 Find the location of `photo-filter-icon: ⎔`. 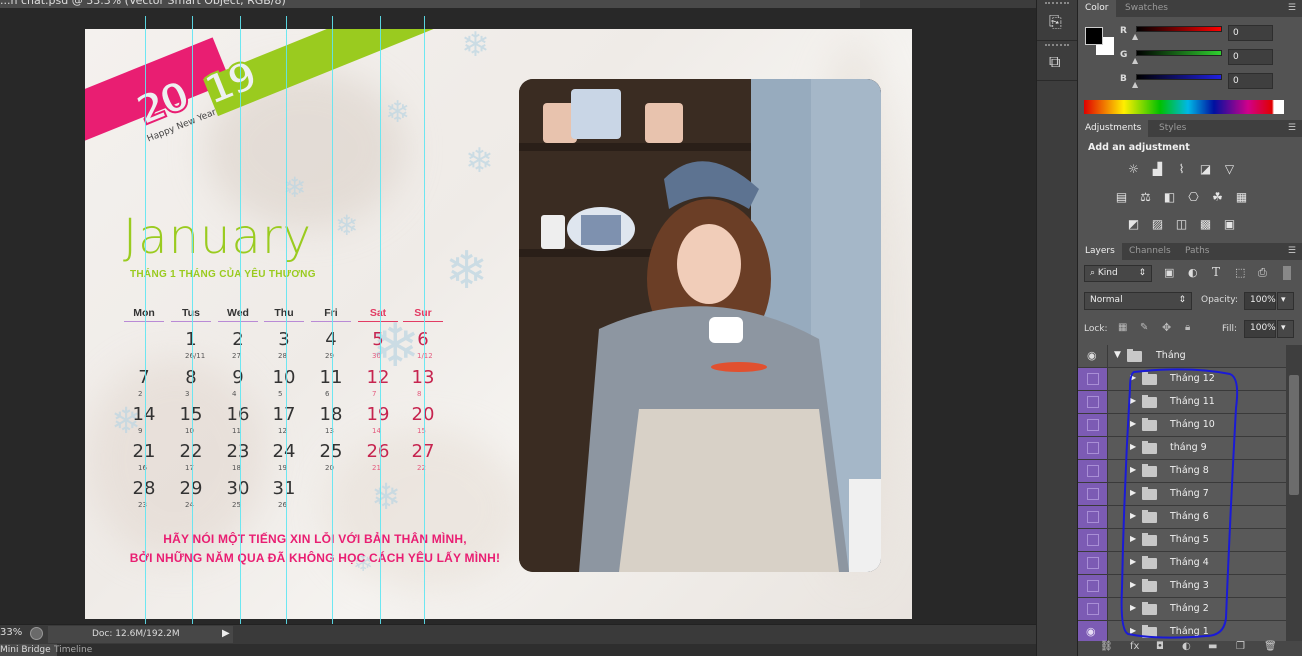

photo-filter-icon: ⎔ is located at coordinates (1193, 197).